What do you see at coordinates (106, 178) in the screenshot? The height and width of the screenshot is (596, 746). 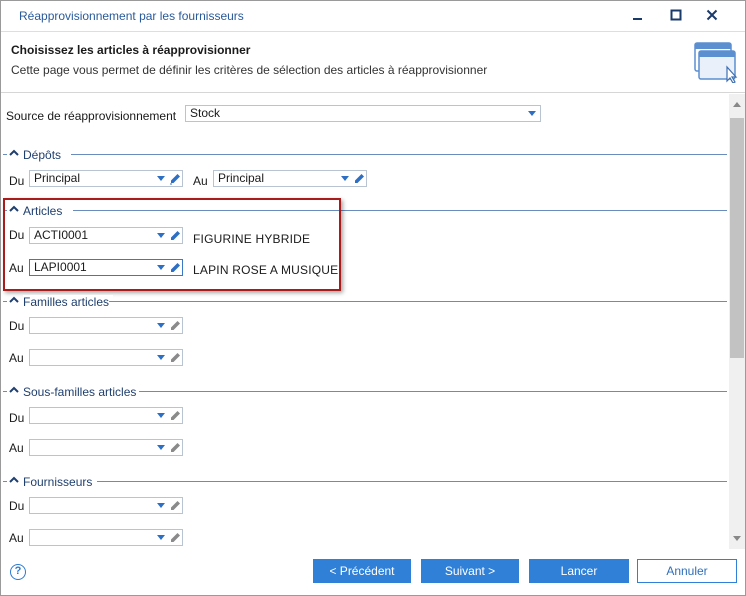 I see `depots-from-field: Principal` at bounding box center [106, 178].